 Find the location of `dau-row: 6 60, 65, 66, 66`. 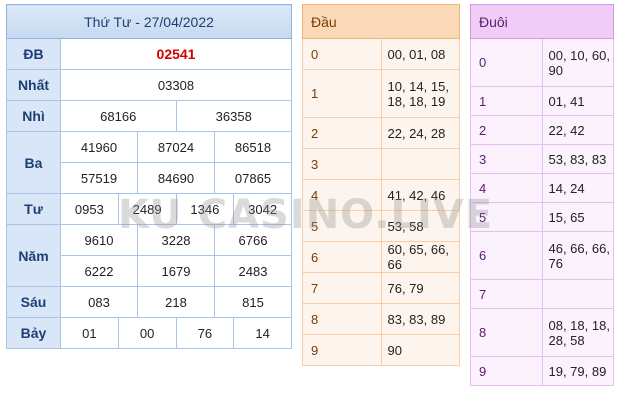

dau-row: 6 60, 65, 66, 66 is located at coordinates (381, 257).